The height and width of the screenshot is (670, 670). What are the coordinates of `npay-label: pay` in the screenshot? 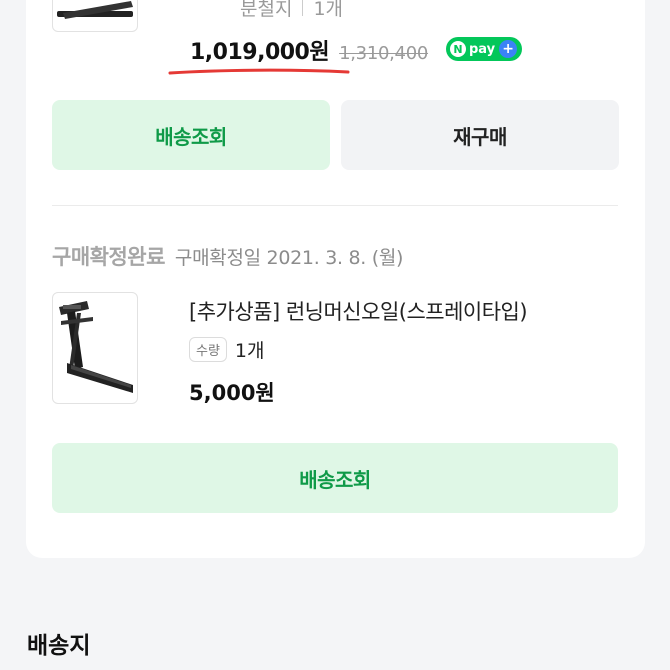 It's located at (482, 49).